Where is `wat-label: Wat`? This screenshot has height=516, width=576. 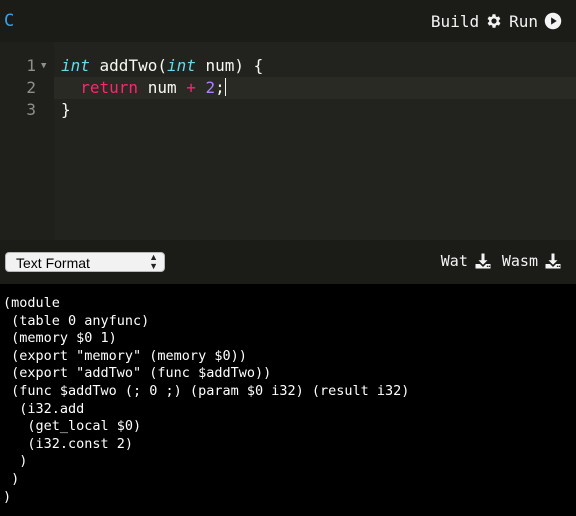 wat-label: Wat is located at coordinates (454, 261).